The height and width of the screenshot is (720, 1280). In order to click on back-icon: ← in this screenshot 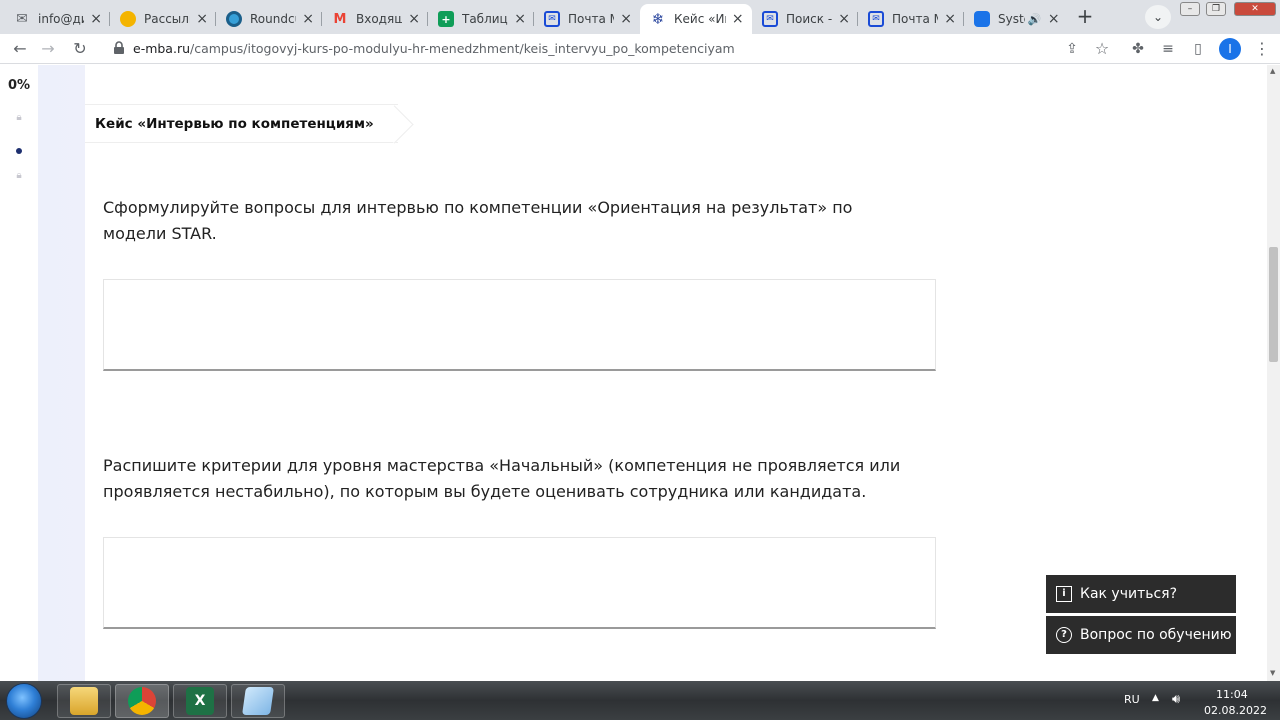, I will do `click(20, 49)`.